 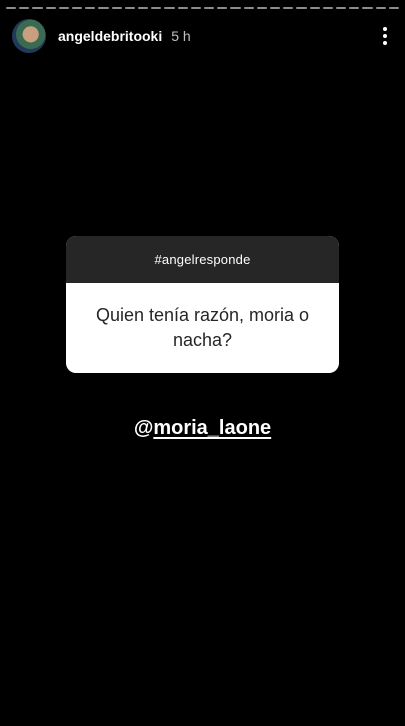 I want to click on mention-sticker: @moria_laone, so click(x=202, y=428).